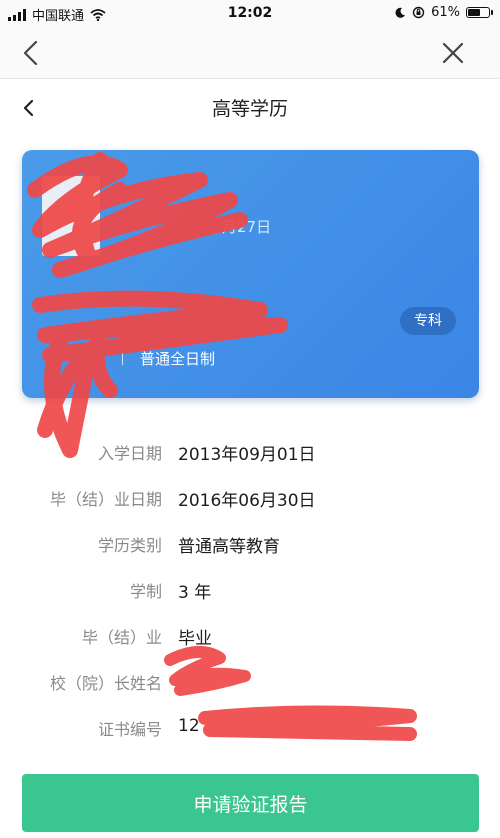 Image resolution: width=500 pixels, height=838 pixels. Describe the element at coordinates (453, 53) in the screenshot. I see `close-icon` at that location.